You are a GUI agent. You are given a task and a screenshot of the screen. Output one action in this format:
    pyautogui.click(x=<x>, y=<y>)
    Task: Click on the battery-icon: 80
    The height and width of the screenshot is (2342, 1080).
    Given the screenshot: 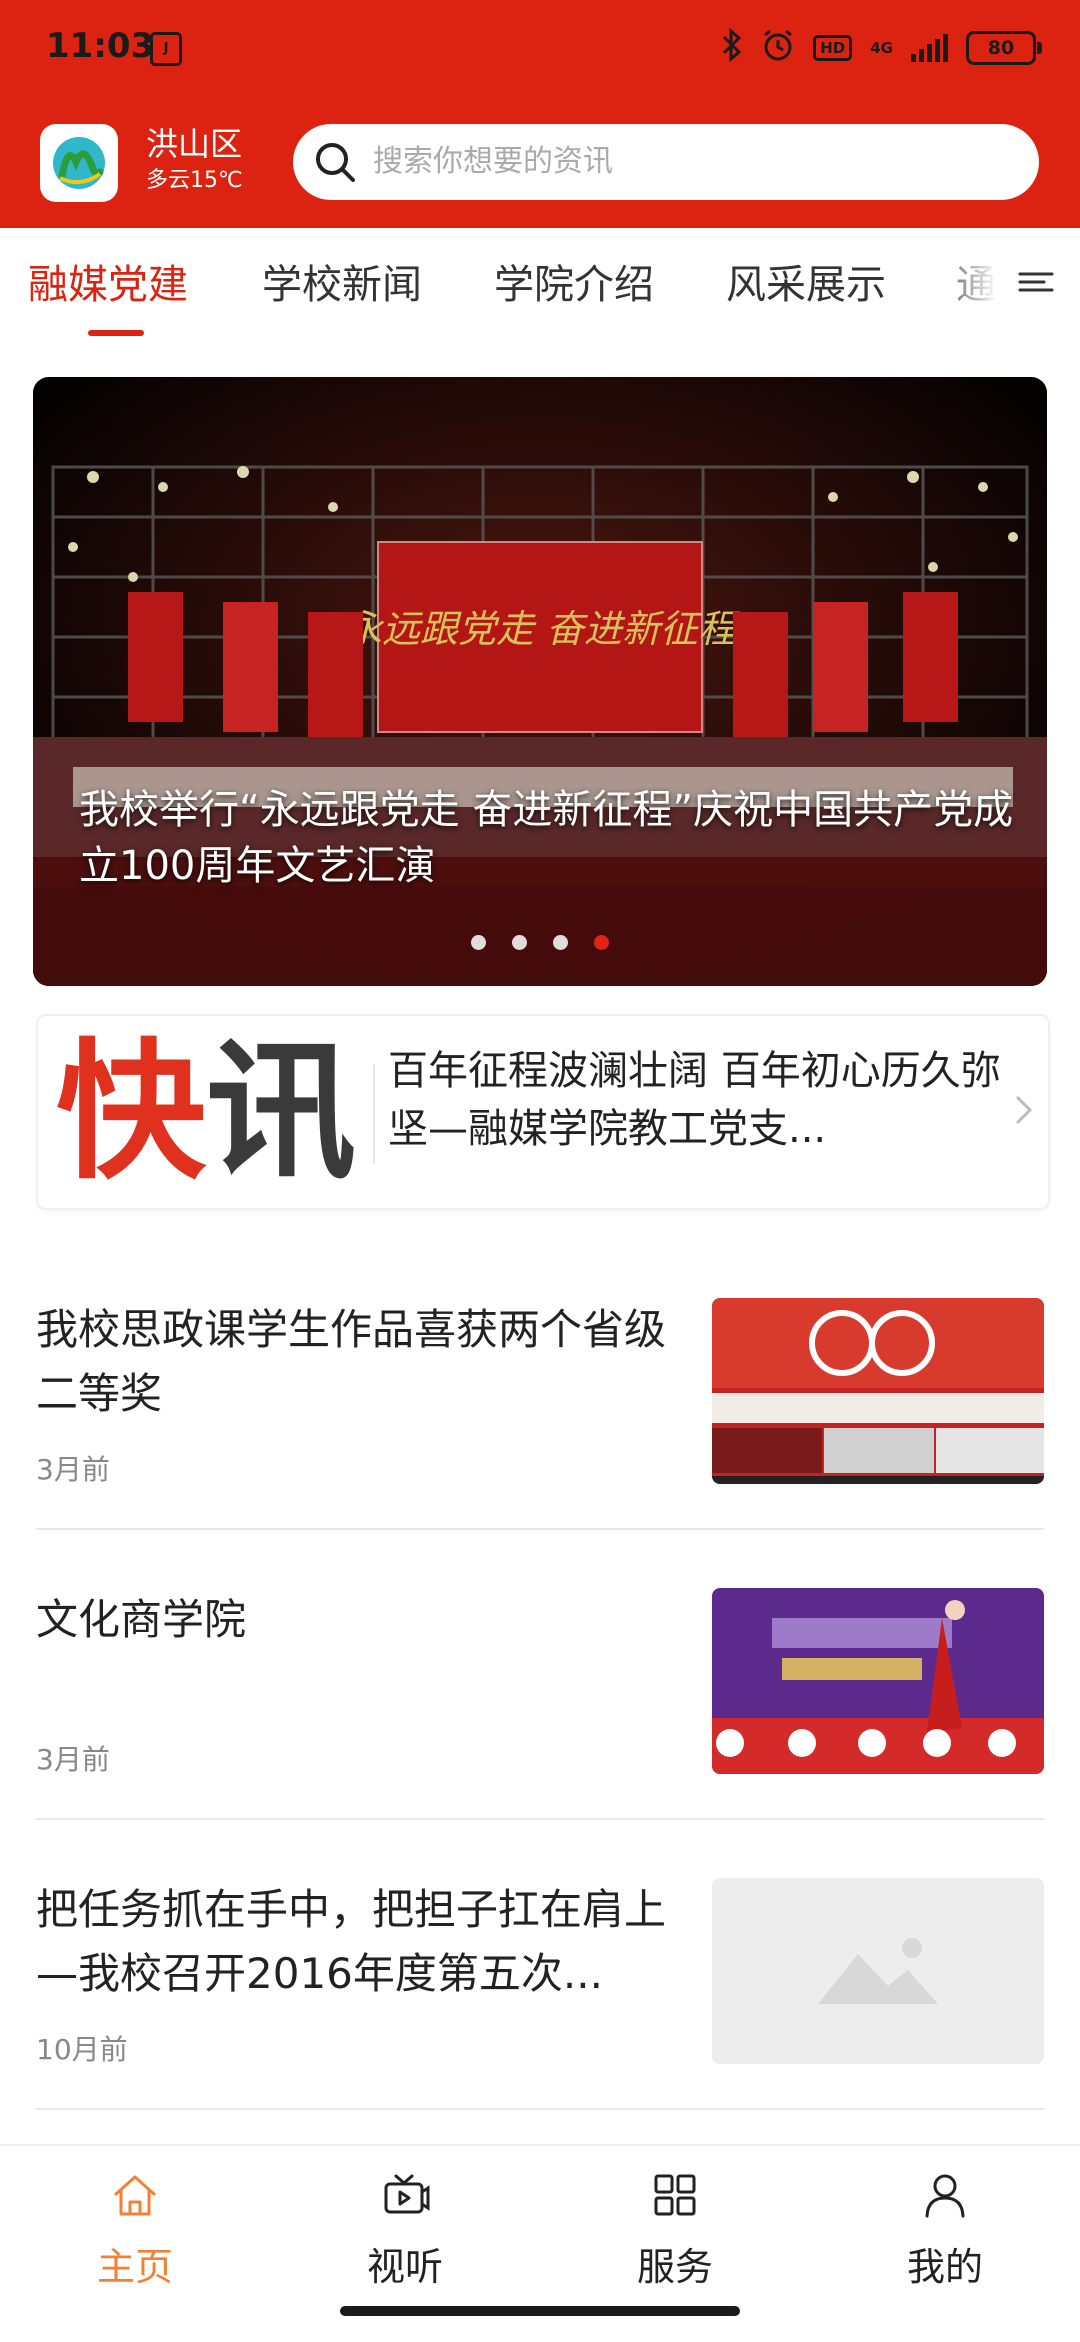 What is the action you would take?
    pyautogui.click(x=1004, y=48)
    